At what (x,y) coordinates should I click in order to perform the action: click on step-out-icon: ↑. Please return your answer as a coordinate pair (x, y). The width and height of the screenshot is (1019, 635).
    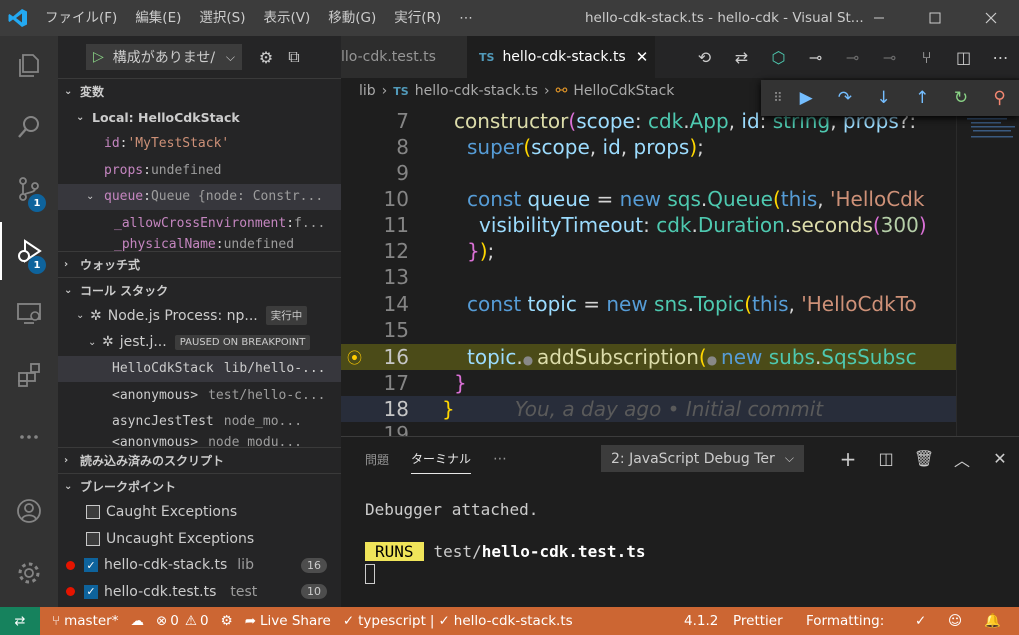
    Looking at the image, I should click on (922, 98).